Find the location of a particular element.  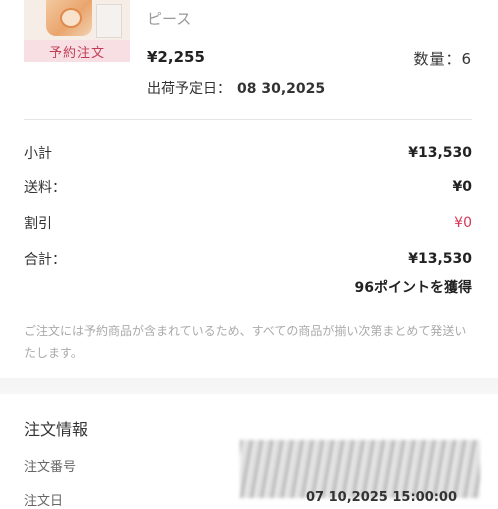

order-number-label: 注文番号 is located at coordinates (50, 467).